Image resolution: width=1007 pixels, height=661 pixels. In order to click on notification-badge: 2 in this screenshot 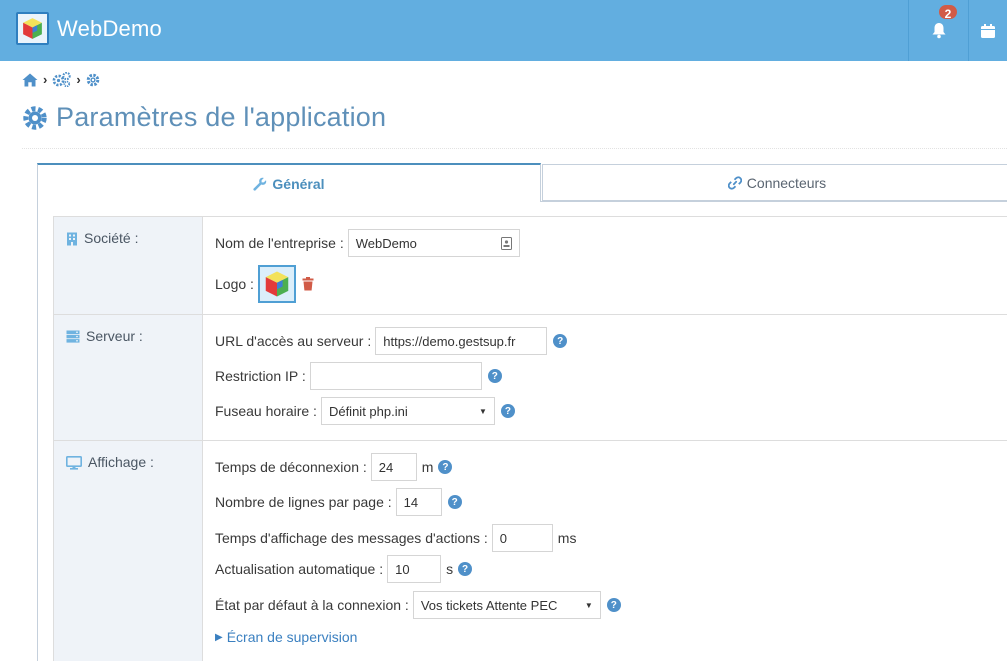, I will do `click(948, 12)`.